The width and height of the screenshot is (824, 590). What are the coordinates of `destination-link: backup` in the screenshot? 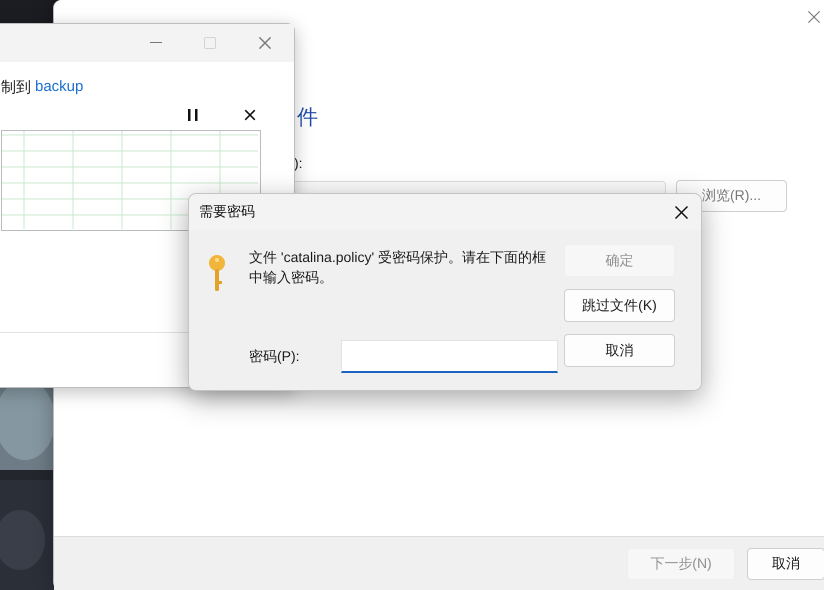 It's located at (59, 87).